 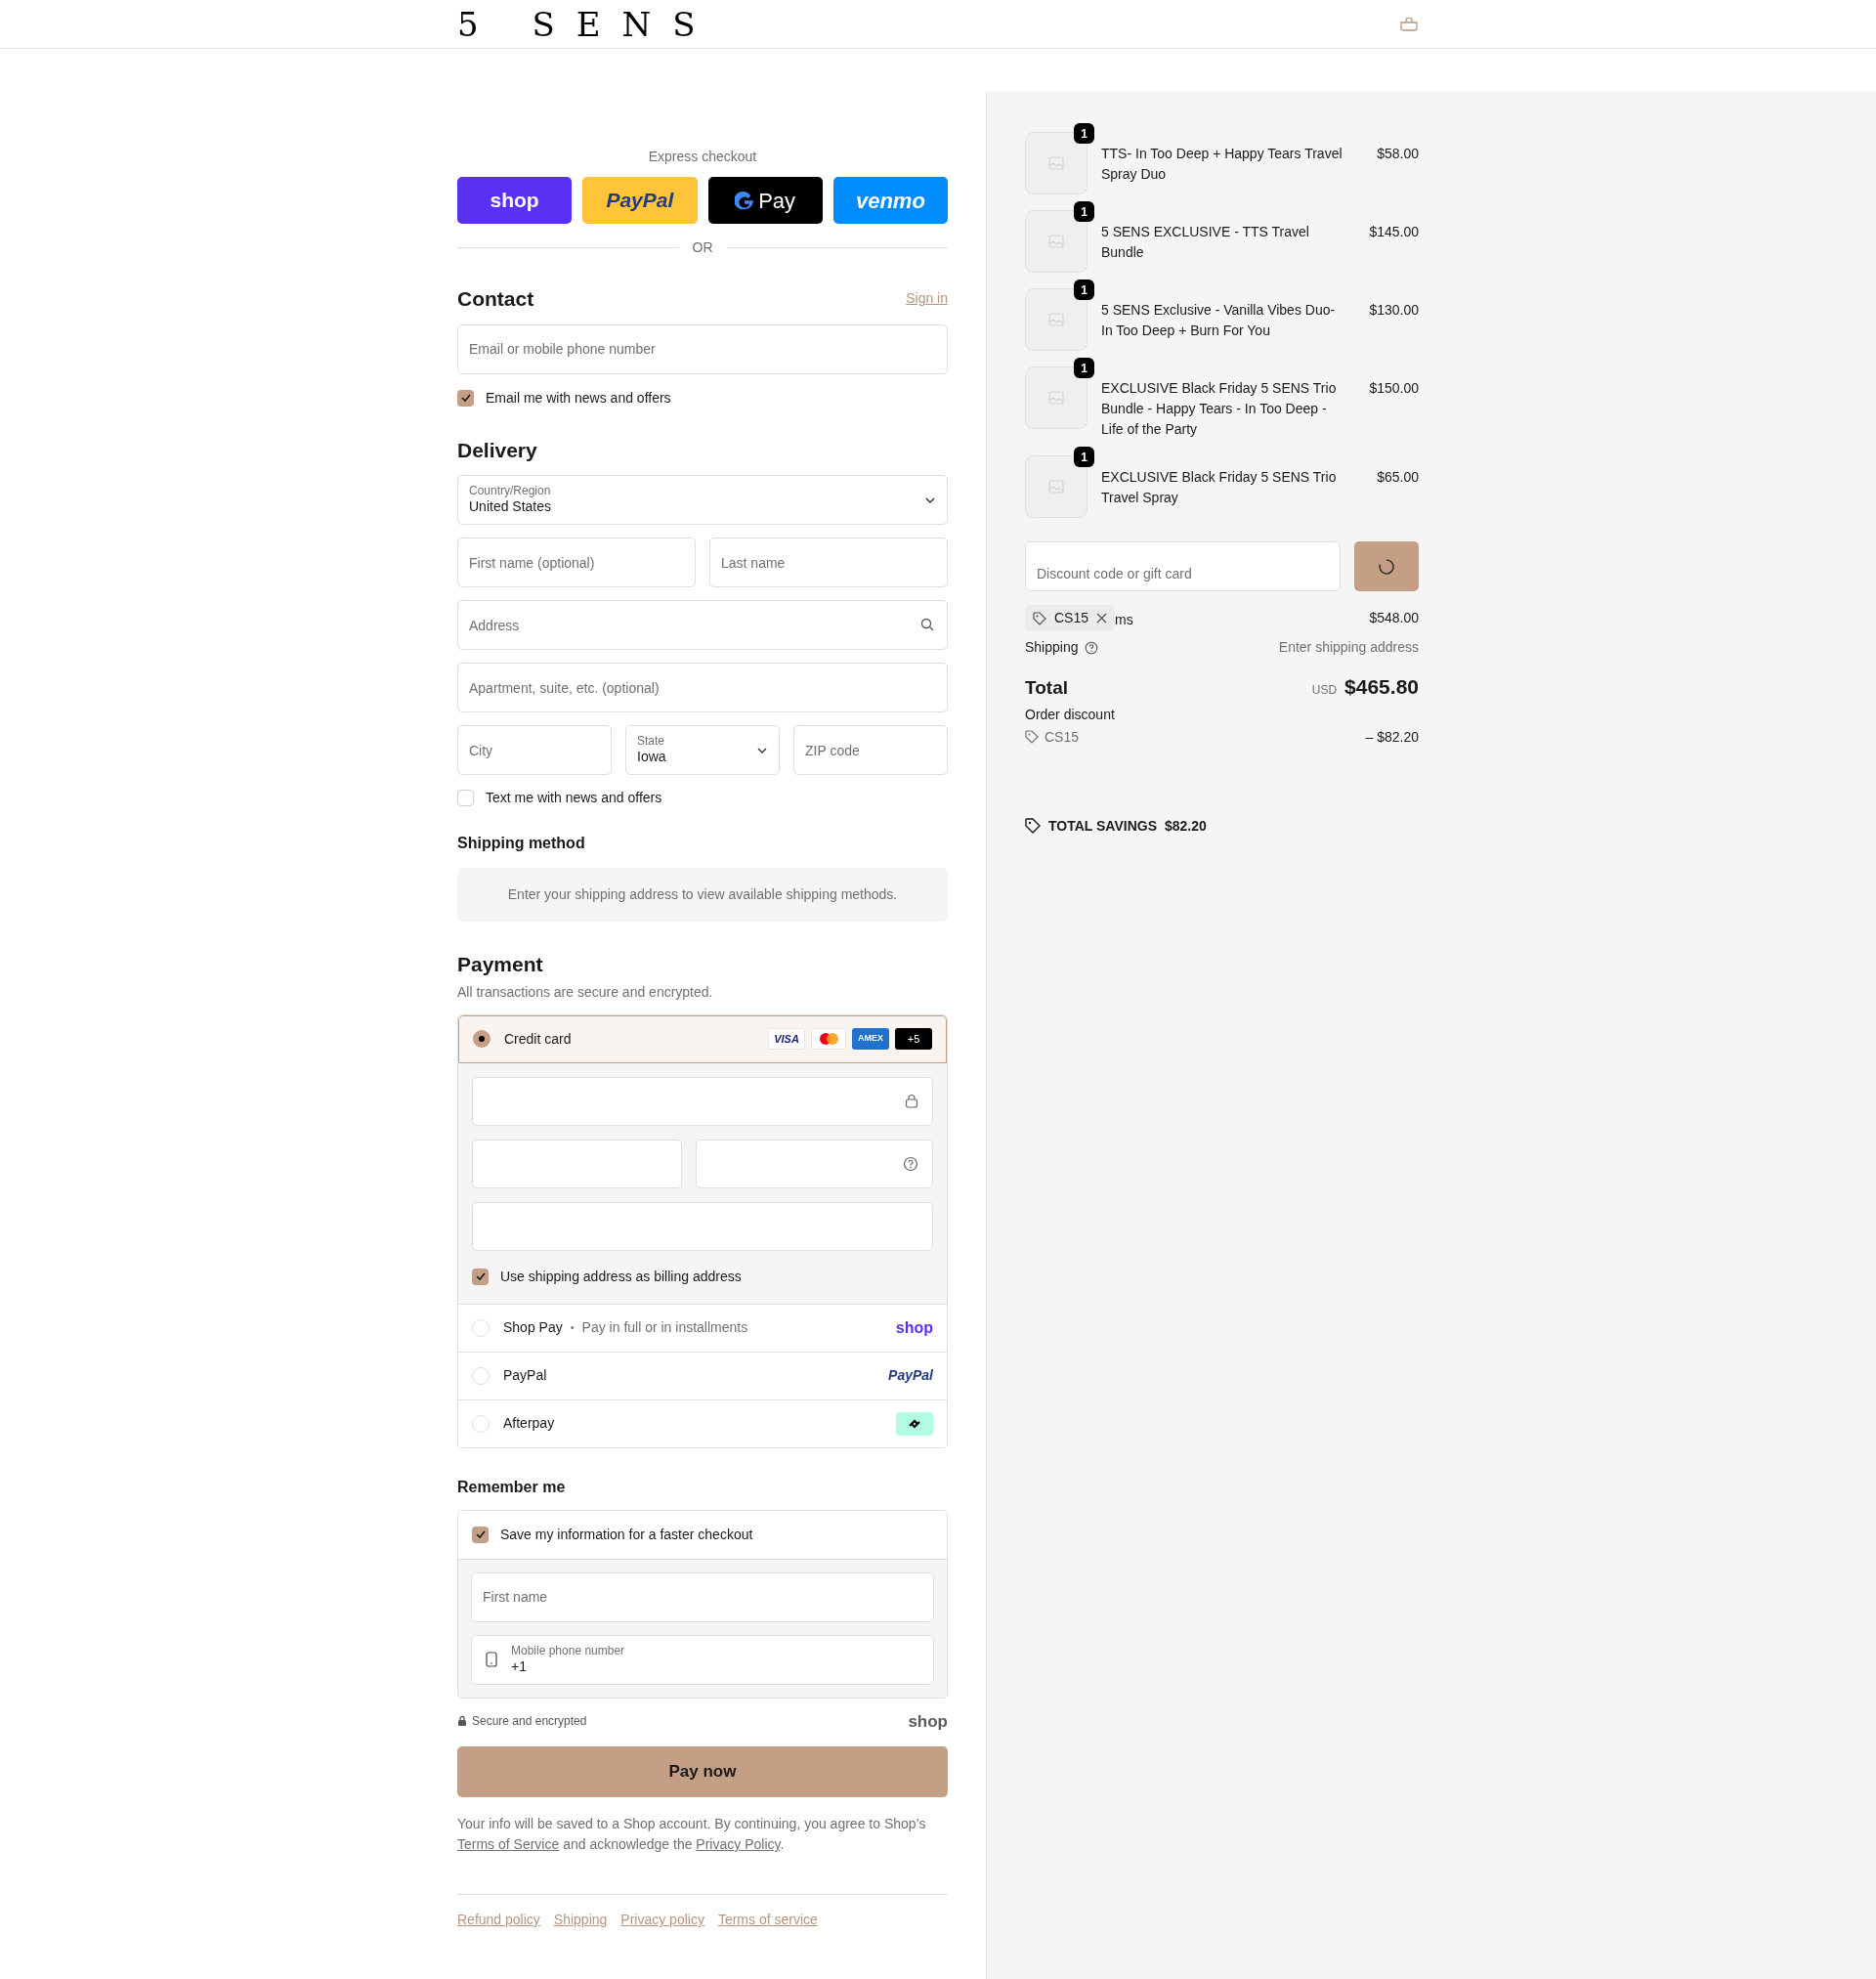 I want to click on payment-option-note: Pay in full or in installments, so click(x=664, y=1327).